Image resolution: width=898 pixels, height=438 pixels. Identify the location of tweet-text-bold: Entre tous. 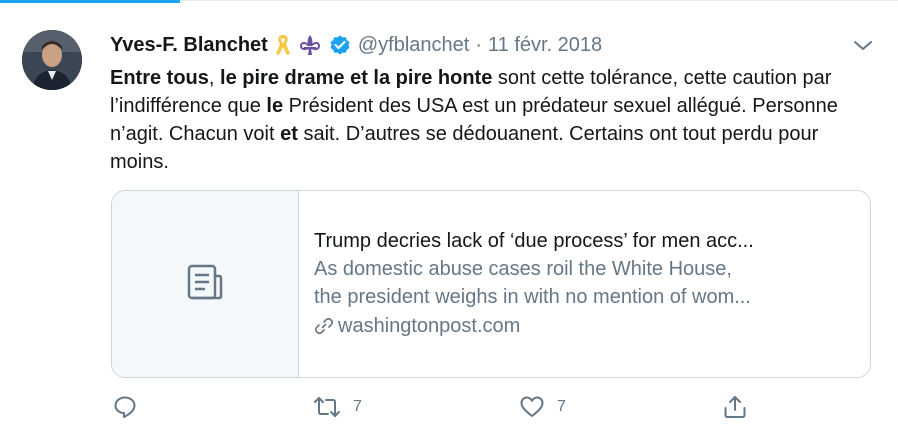
(159, 78).